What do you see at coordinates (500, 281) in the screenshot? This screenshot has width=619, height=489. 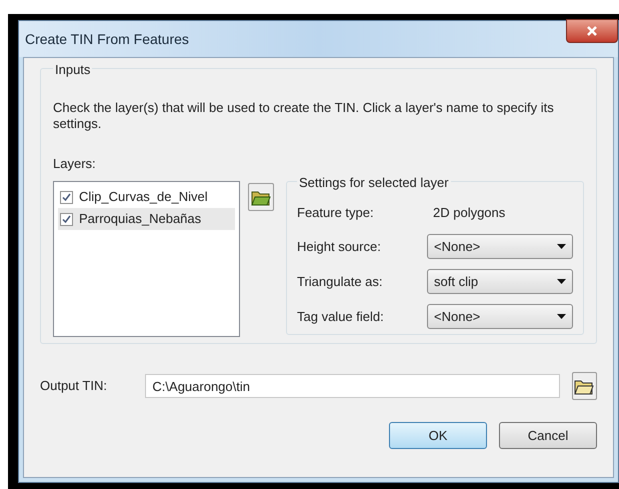 I see `dropdown: soft clip` at bounding box center [500, 281].